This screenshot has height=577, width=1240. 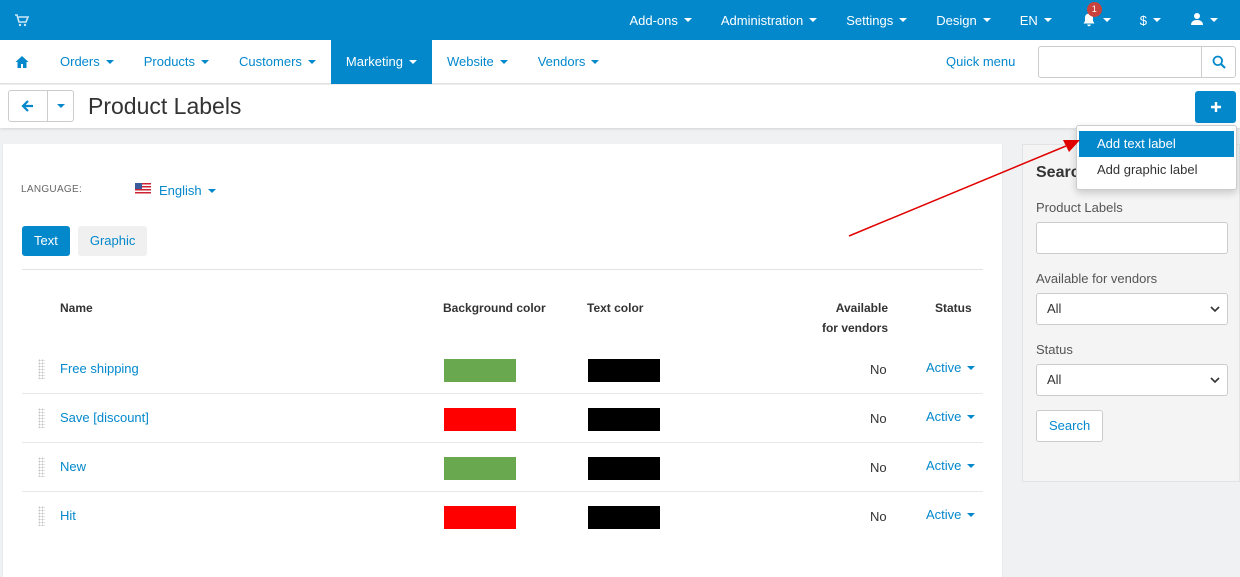 What do you see at coordinates (660, 20) in the screenshot?
I see `topnav-addons: Add-ons` at bounding box center [660, 20].